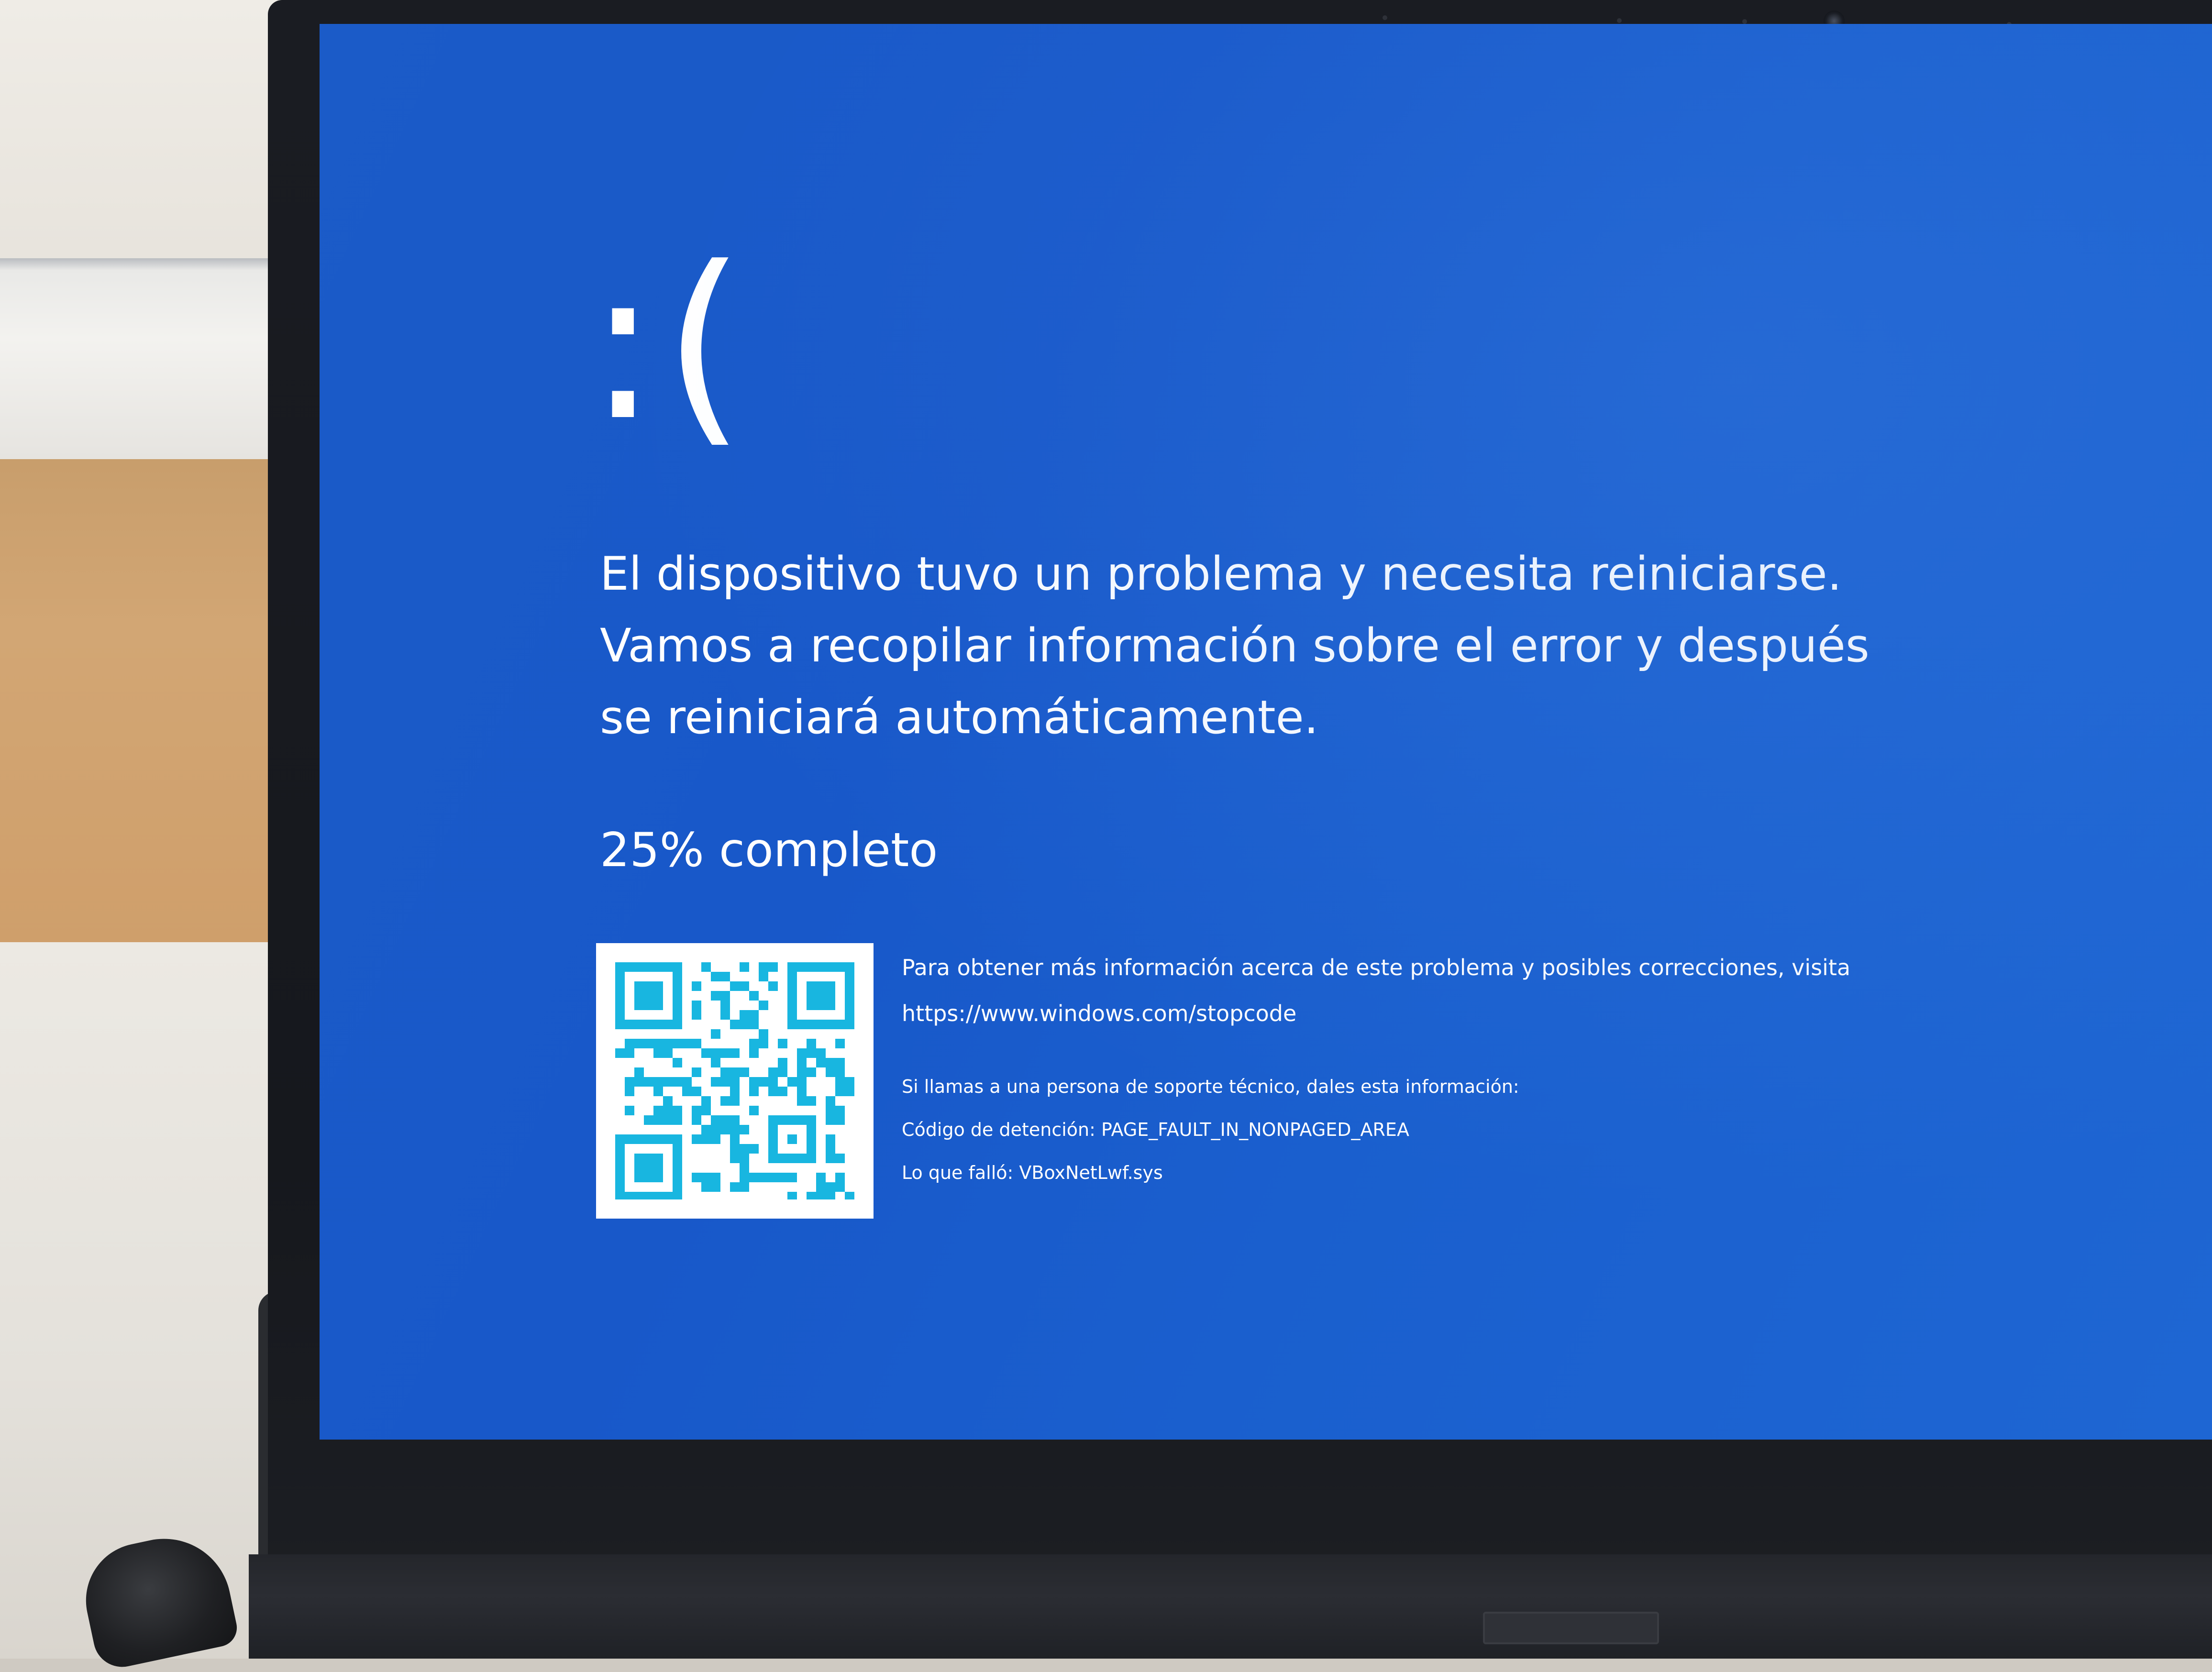  I want to click on qr-code-icon, so click(734, 1080).